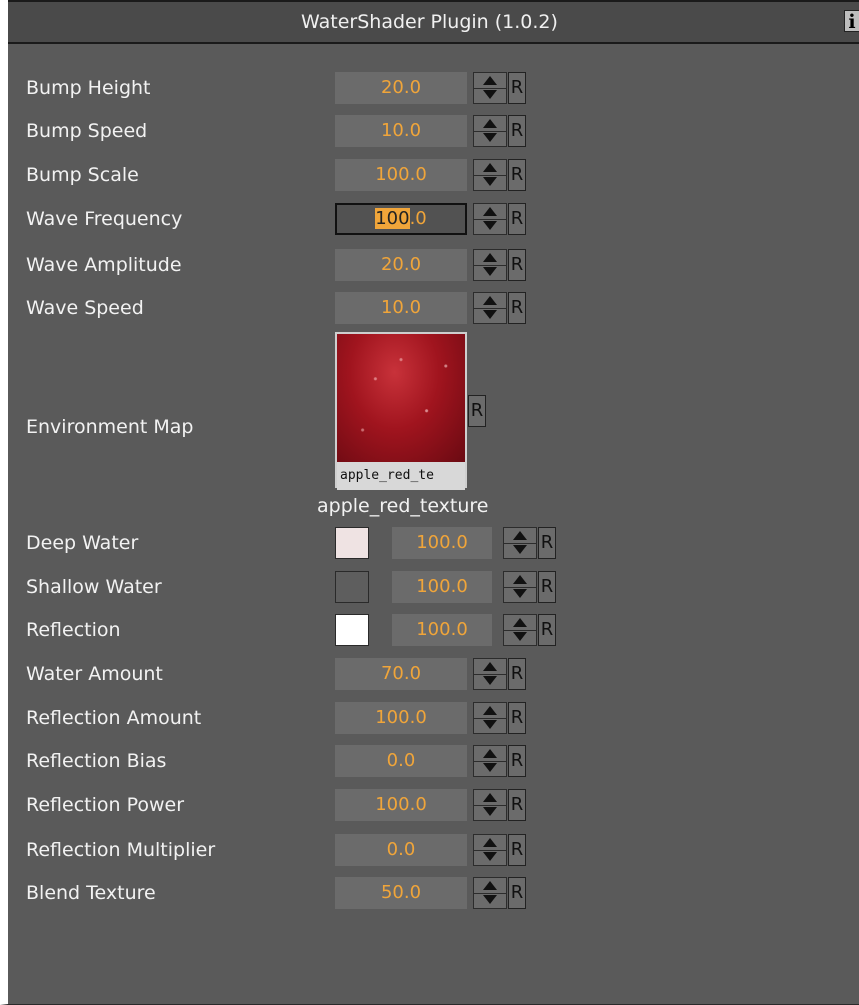  Describe the element at coordinates (401, 893) in the screenshot. I see `blend-texture-field: 50.0` at that location.